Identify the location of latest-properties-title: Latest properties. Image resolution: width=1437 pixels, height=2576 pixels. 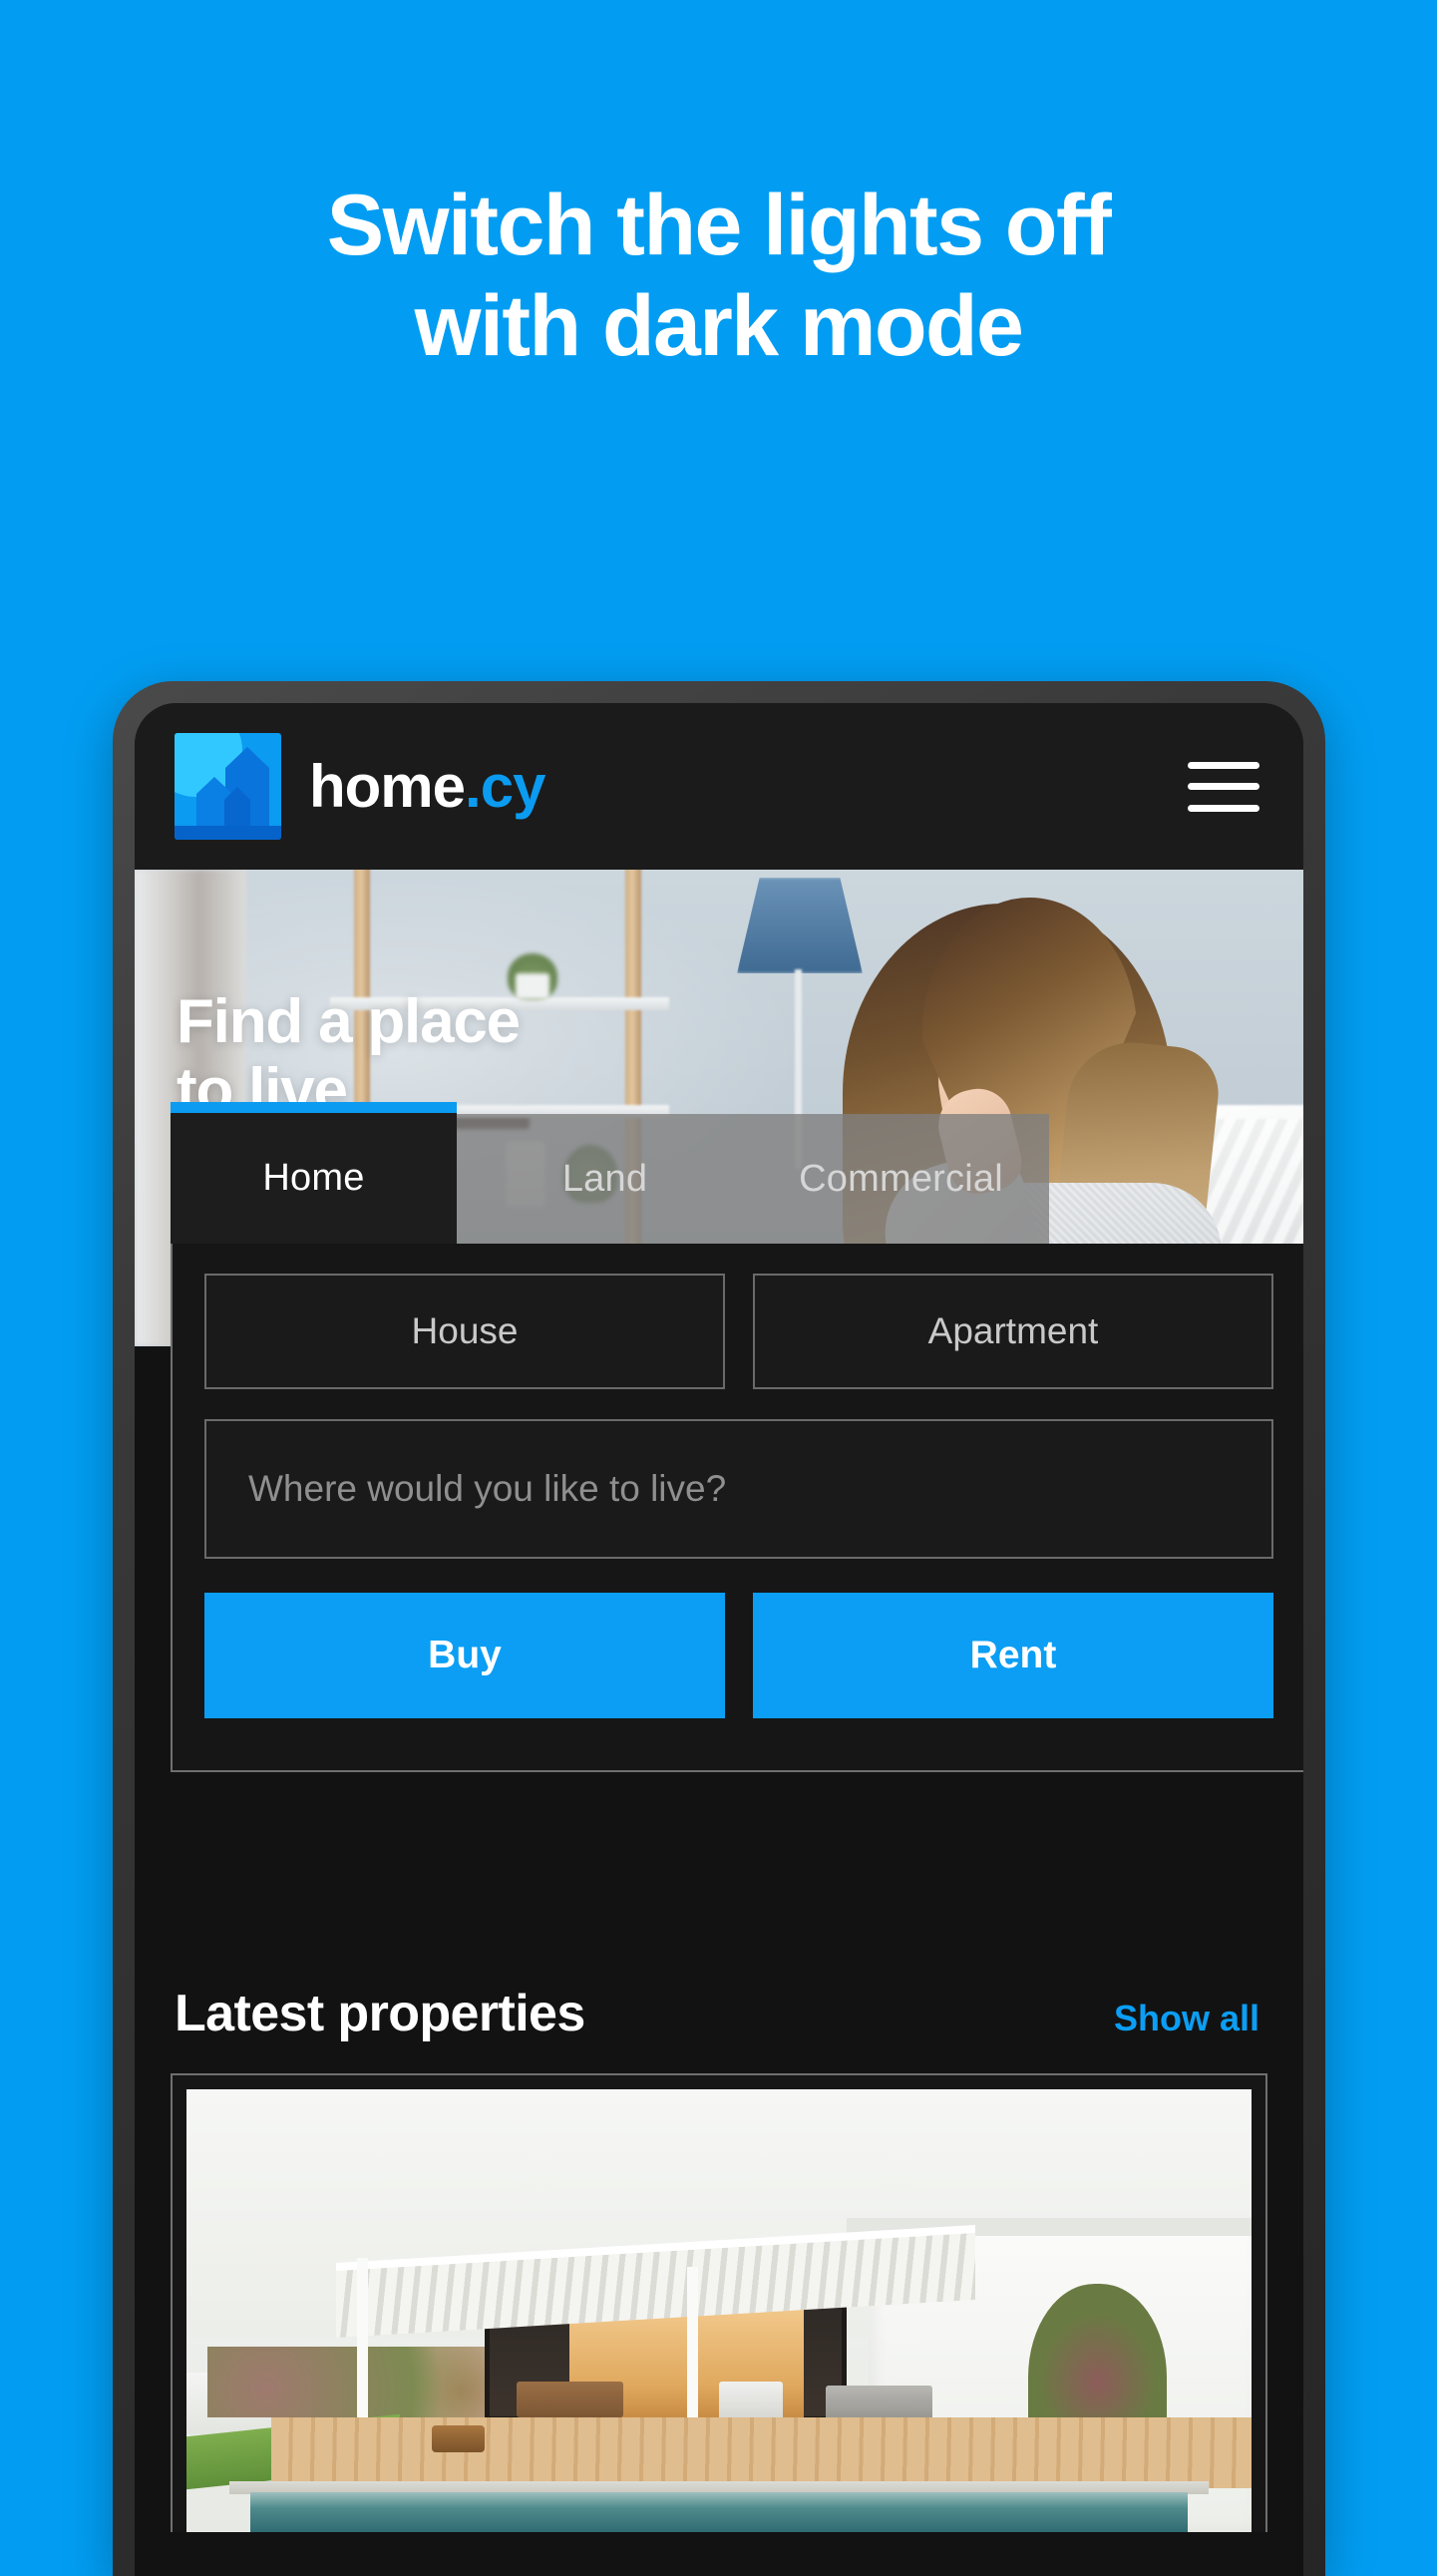
(380, 2013).